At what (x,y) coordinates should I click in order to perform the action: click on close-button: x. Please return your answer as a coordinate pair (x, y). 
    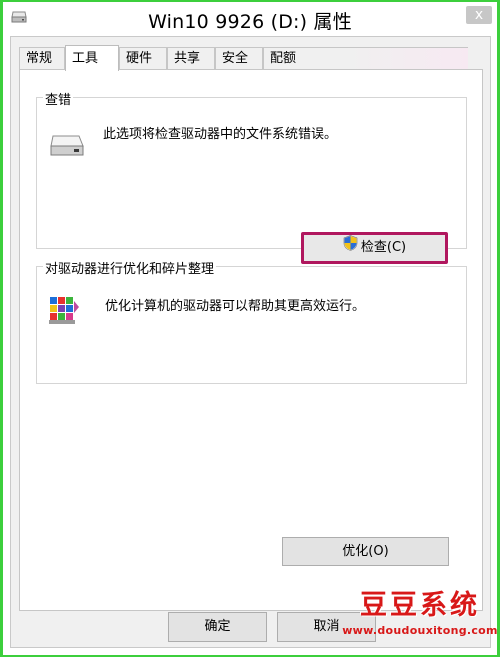
    Looking at the image, I should click on (479, 15).